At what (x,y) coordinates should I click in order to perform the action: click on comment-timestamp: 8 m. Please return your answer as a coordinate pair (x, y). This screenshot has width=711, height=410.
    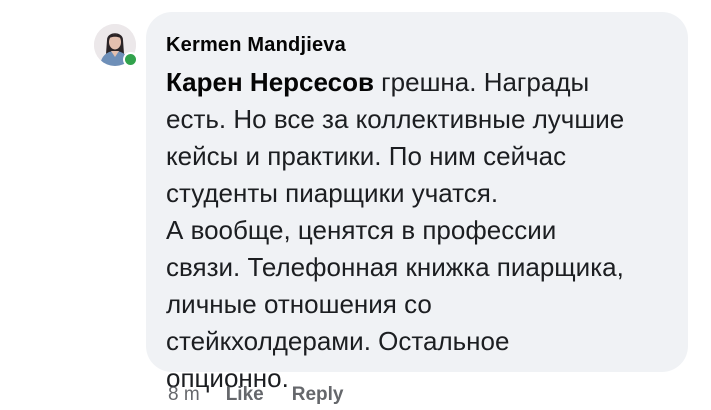
    Looking at the image, I should click on (184, 395).